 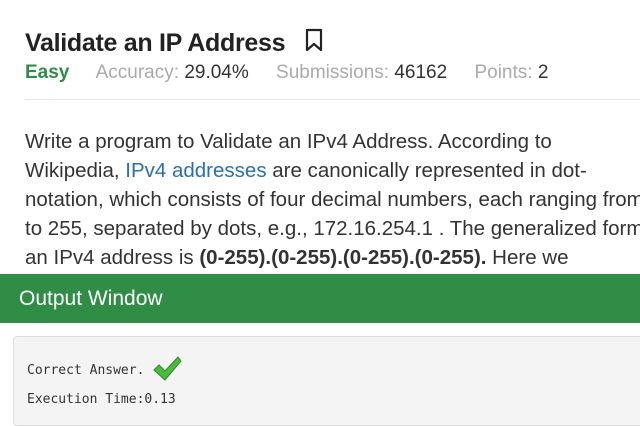 I want to click on problem-title: Validate an IP Address, so click(x=174, y=43).